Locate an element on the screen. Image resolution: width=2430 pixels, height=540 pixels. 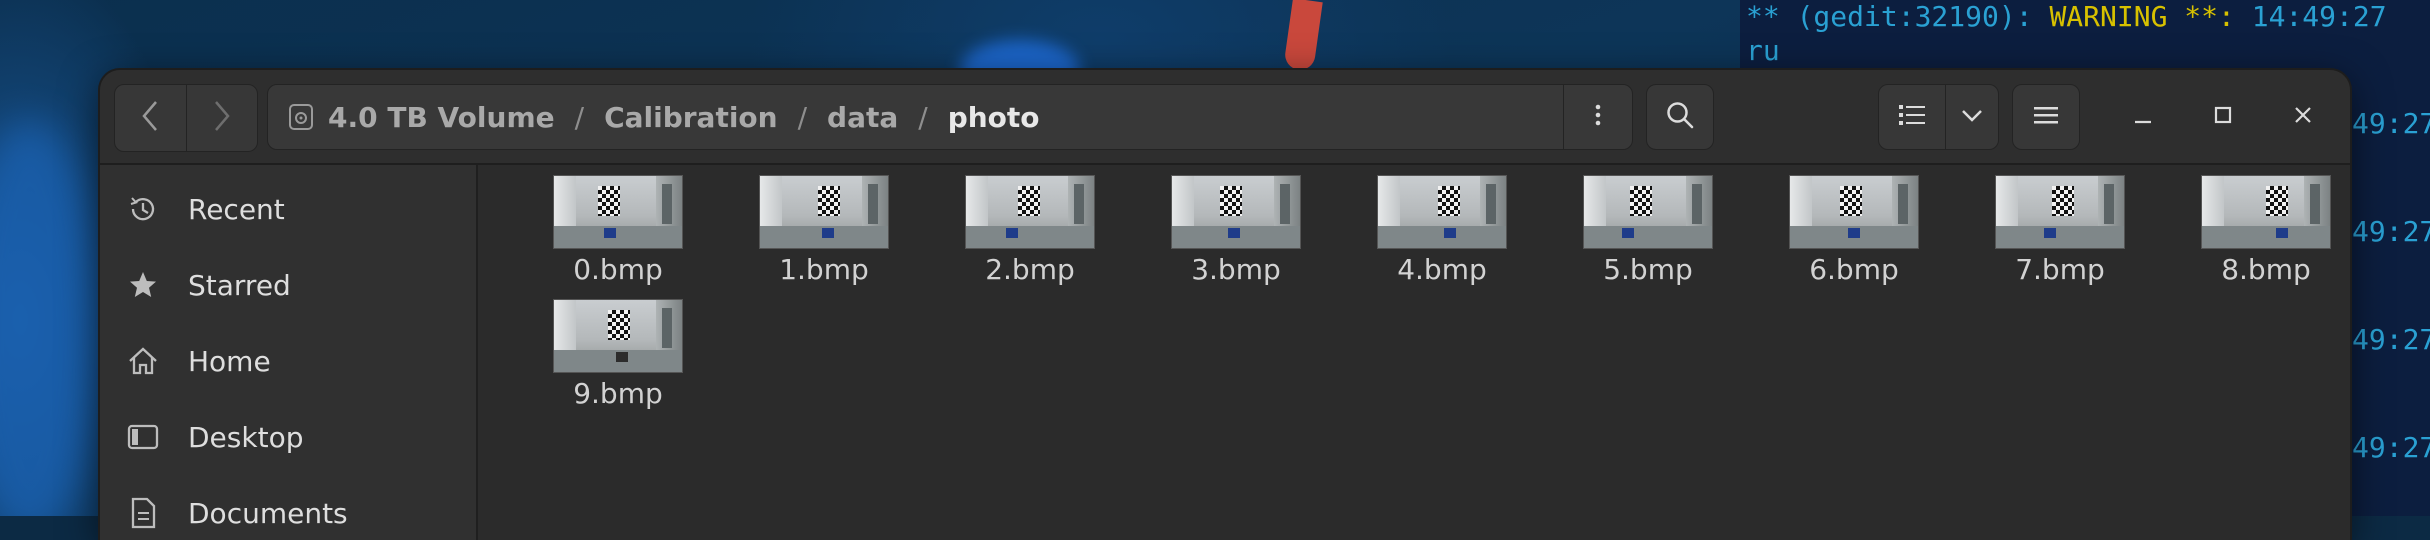
maximize-button is located at coordinates (2223, 117).